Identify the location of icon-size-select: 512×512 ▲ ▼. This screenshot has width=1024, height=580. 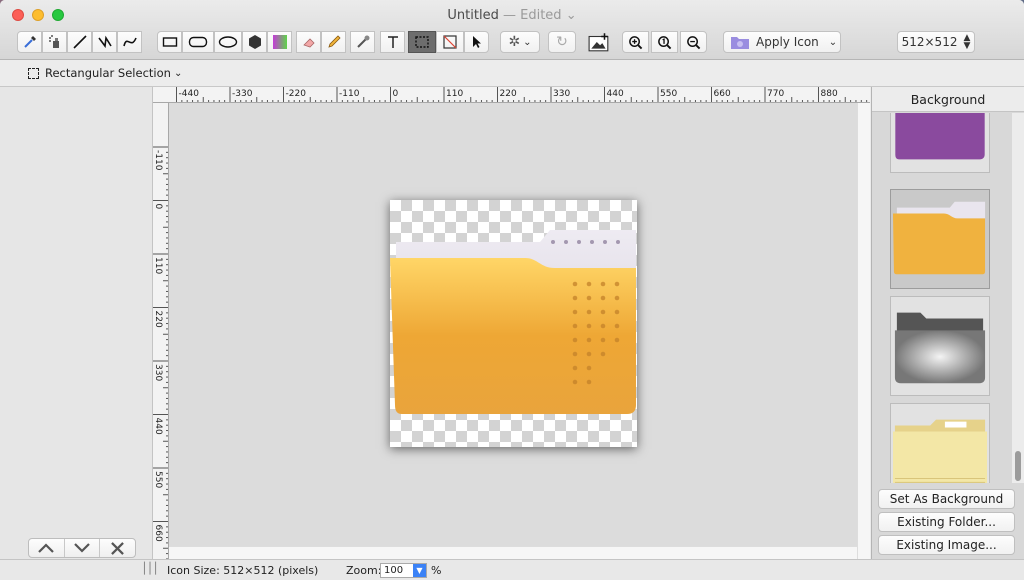
(936, 42).